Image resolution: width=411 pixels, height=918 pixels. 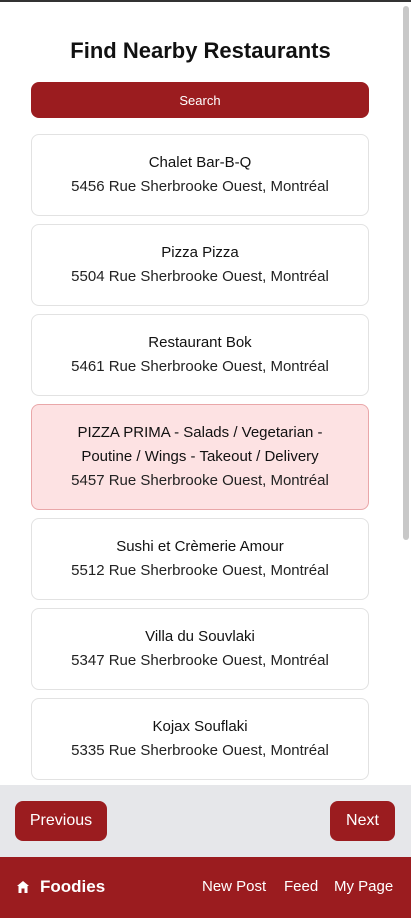 What do you see at coordinates (200, 480) in the screenshot?
I see `restaurant-address: 5457 Rue Sherbrooke Ouest, Montréal` at bounding box center [200, 480].